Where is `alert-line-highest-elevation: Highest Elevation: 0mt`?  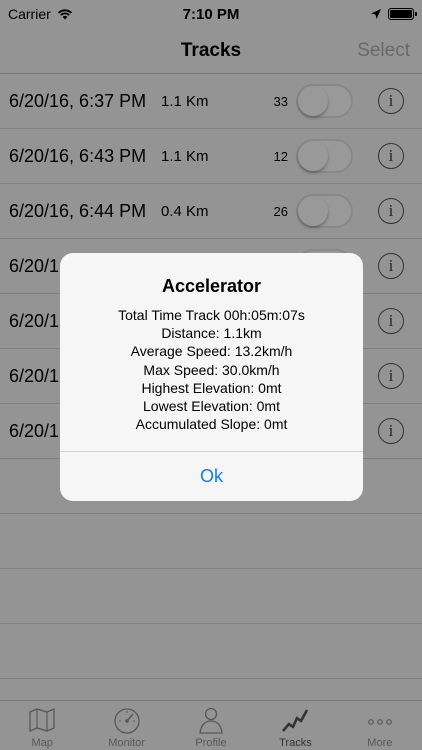
alert-line-highest-elevation: Highest Elevation: 0mt is located at coordinates (211, 387).